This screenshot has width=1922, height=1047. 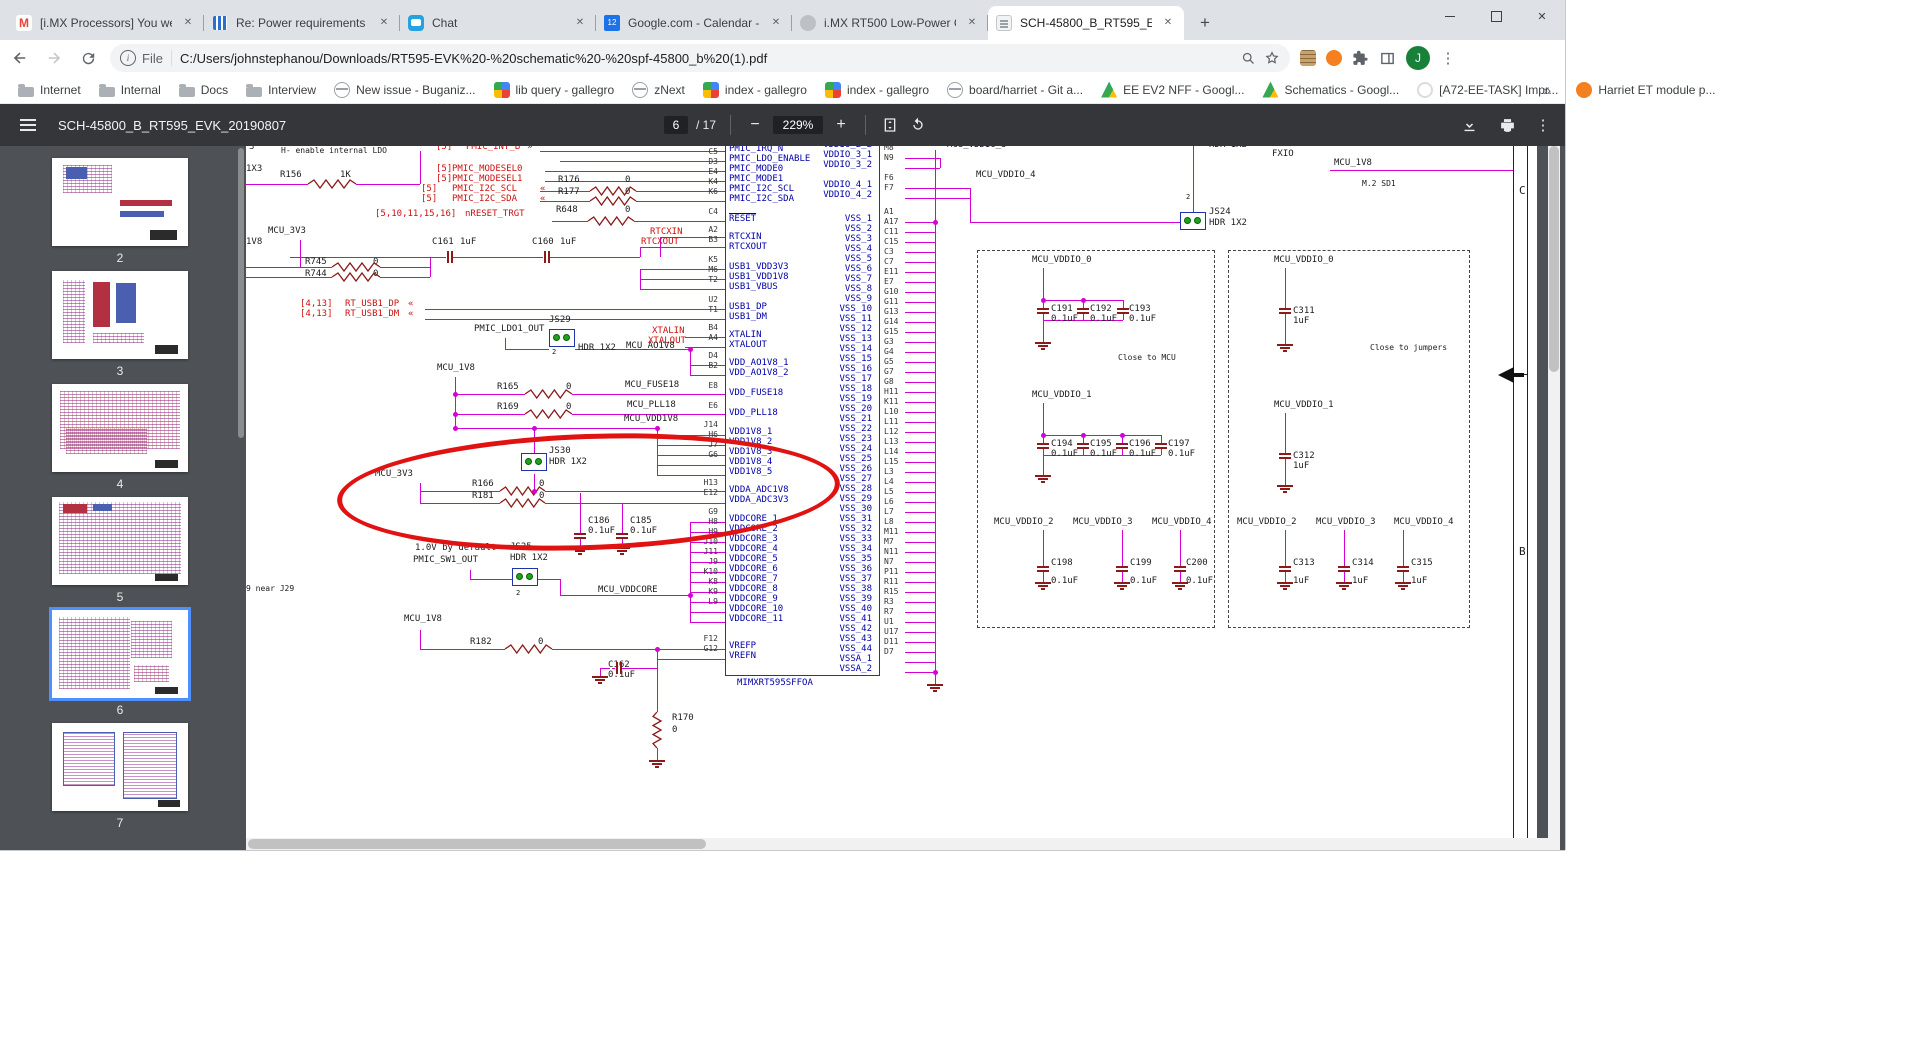 I want to click on tab-inactive: Re: Power requirements for VDI... ✕, so click(x=302, y=23).